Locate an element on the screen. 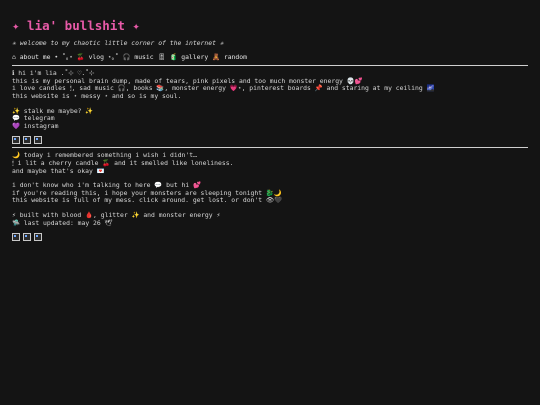 Image resolution: width=540 pixels, height=405 pixels. nav-music: 🎧 music 🎚 is located at coordinates (144, 57).